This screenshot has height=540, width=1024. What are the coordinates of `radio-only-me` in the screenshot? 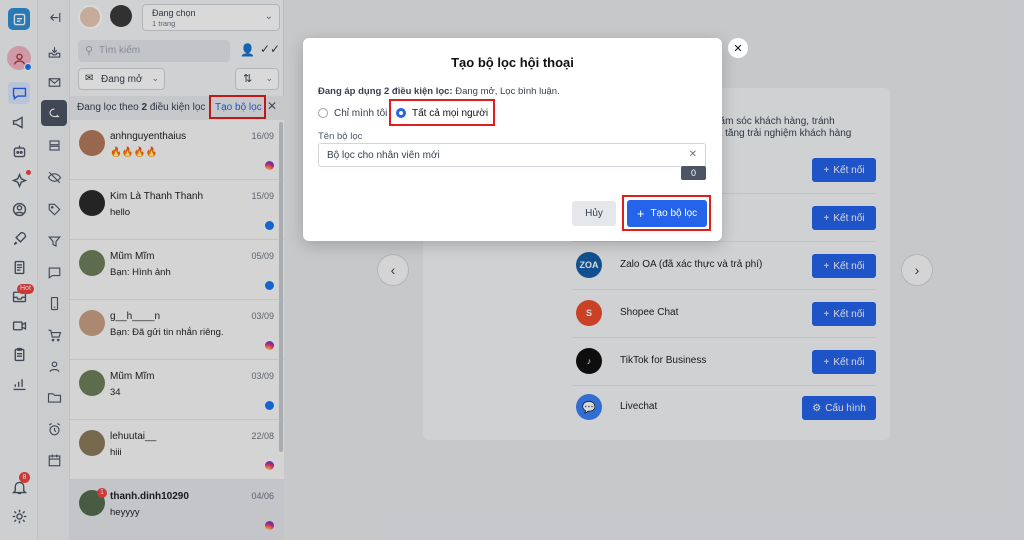 It's located at (323, 113).